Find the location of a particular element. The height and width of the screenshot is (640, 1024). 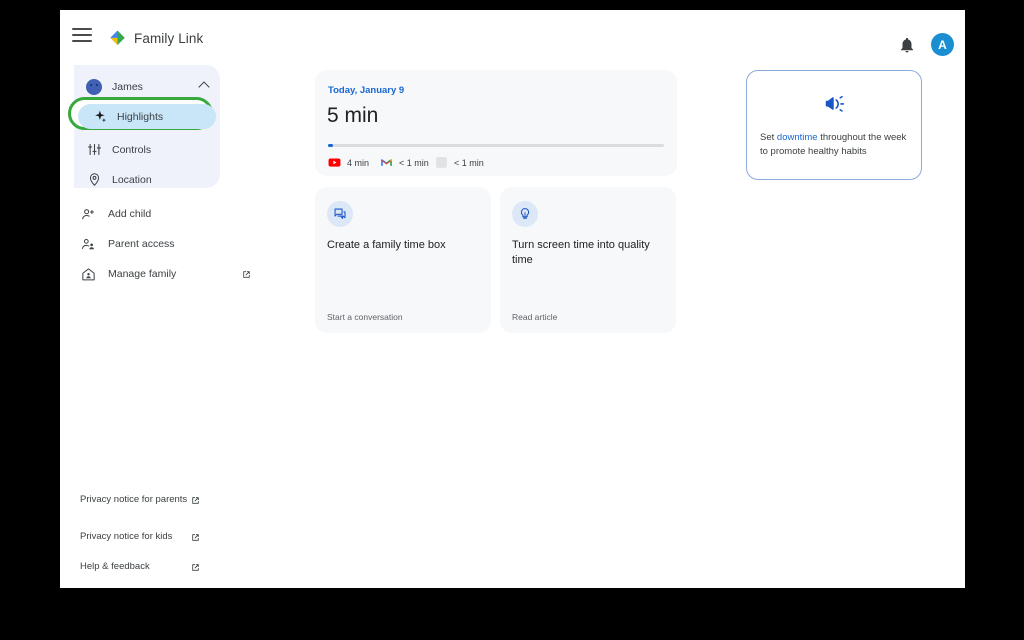

sidebar-item-manage-family: Manage family is located at coordinates (169, 274).